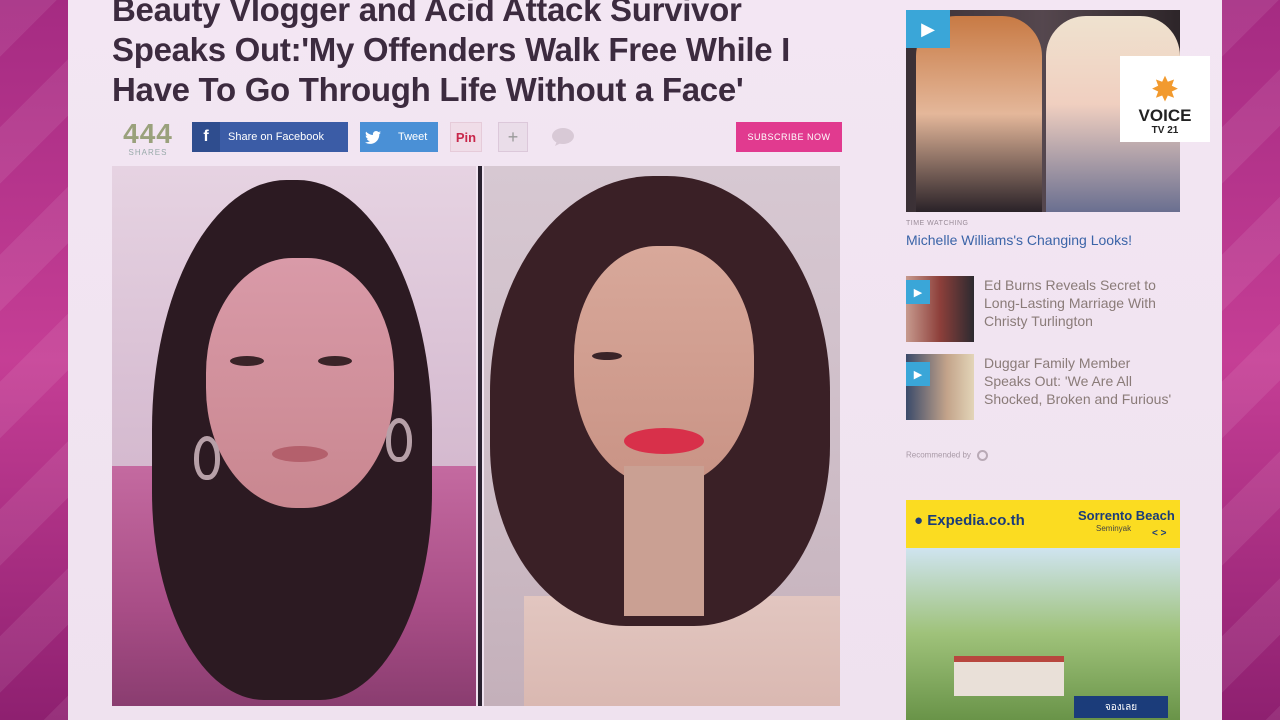 The height and width of the screenshot is (720, 1280). I want to click on voice-logo-channel: TV 21, so click(1165, 130).